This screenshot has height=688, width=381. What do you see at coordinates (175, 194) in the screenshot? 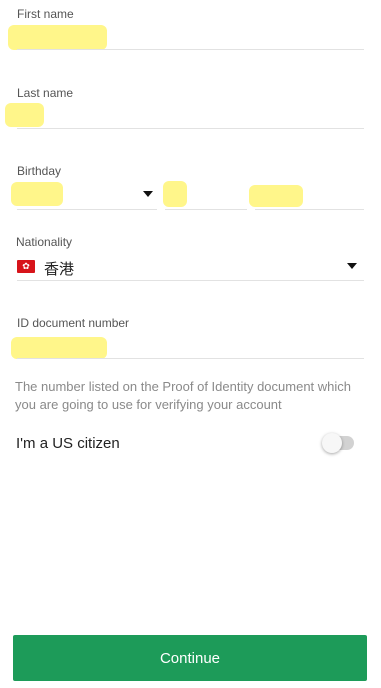
I see `birthday-day-input` at bounding box center [175, 194].